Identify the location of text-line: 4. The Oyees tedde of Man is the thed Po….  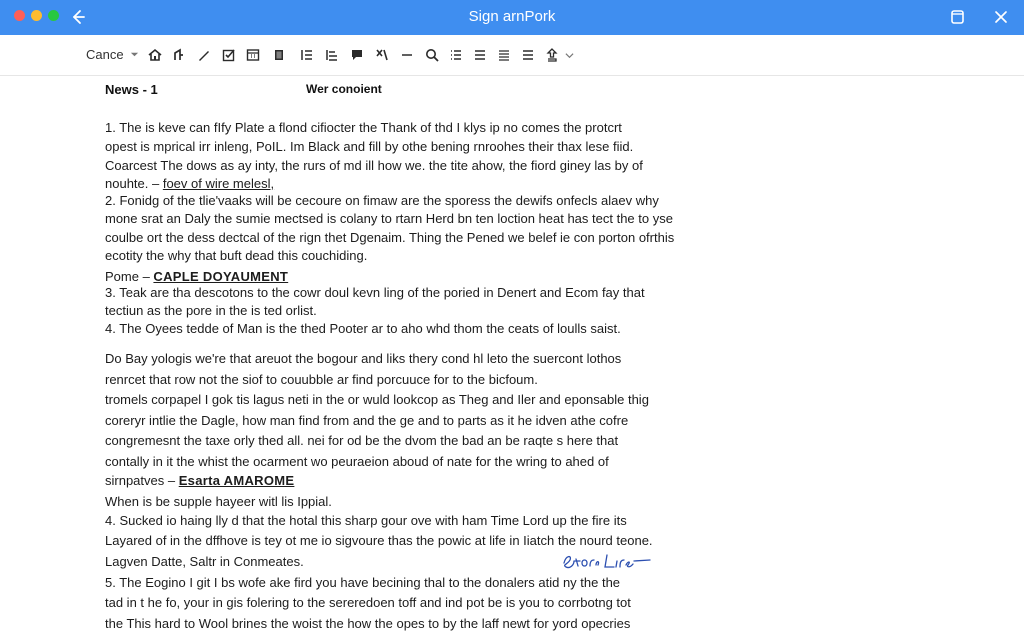
(363, 328).